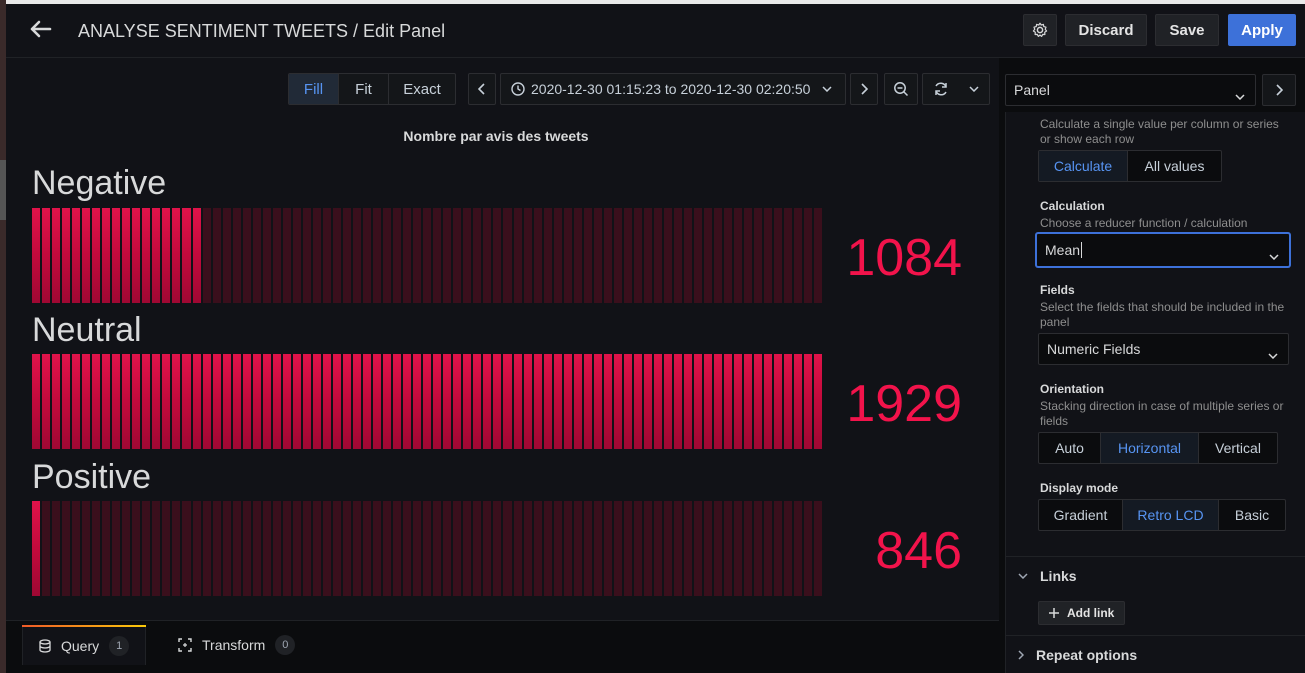 The width and height of the screenshot is (1305, 673). Describe the element at coordinates (956, 89) in the screenshot. I see `refresh-group` at that location.